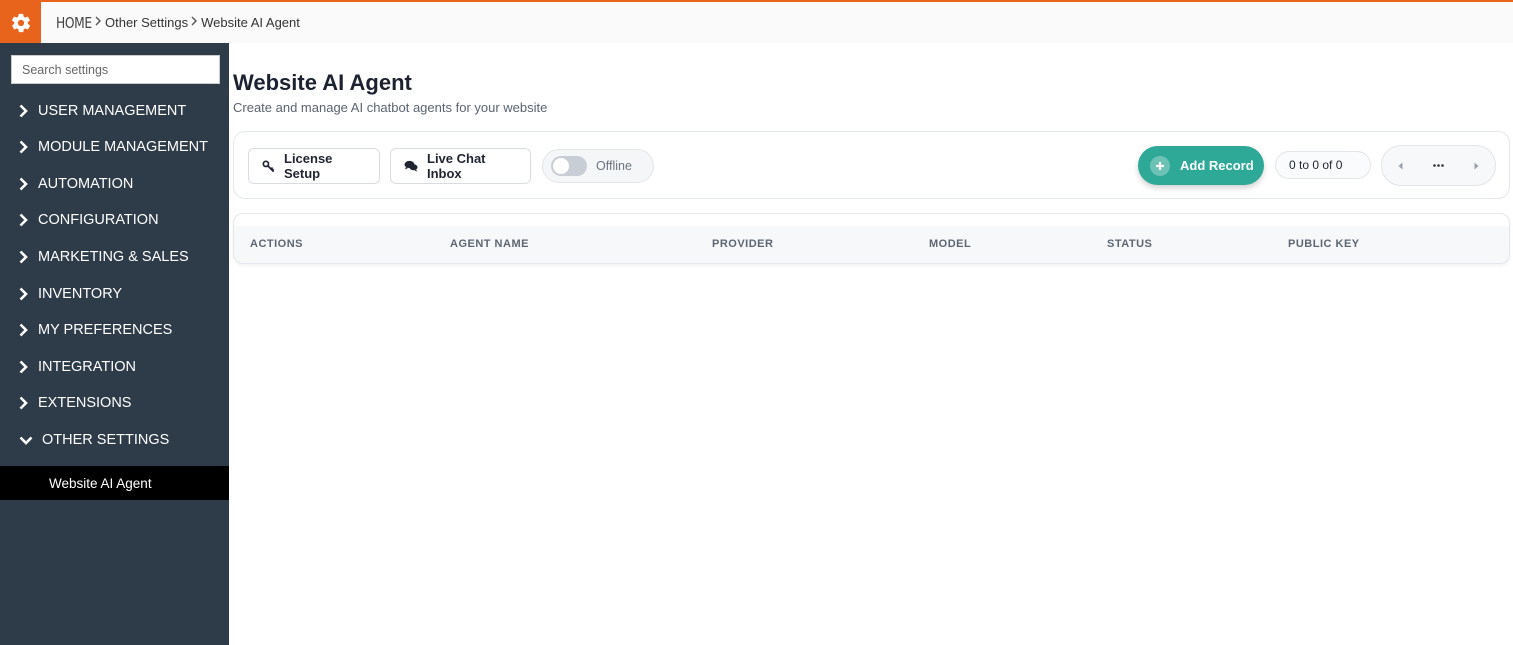  I want to click on sidebar-item-user-management: USER MANAGEMENT, so click(114, 111).